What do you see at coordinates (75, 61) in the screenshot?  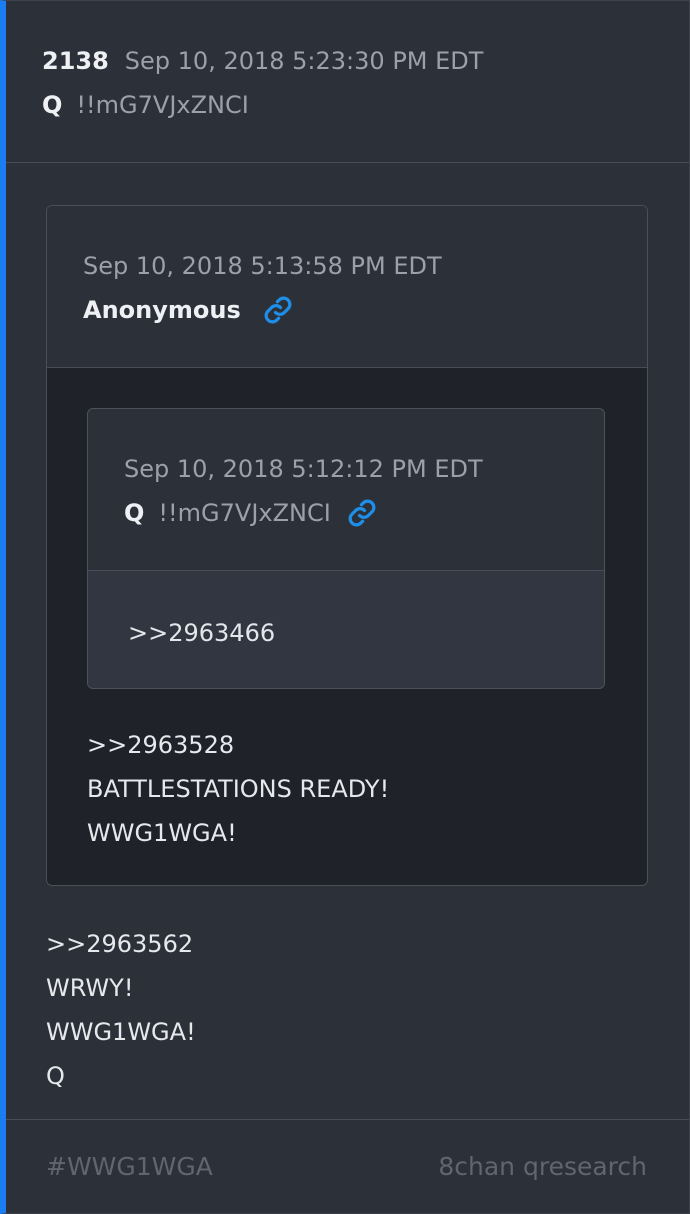 I see `post-number: 2138` at bounding box center [75, 61].